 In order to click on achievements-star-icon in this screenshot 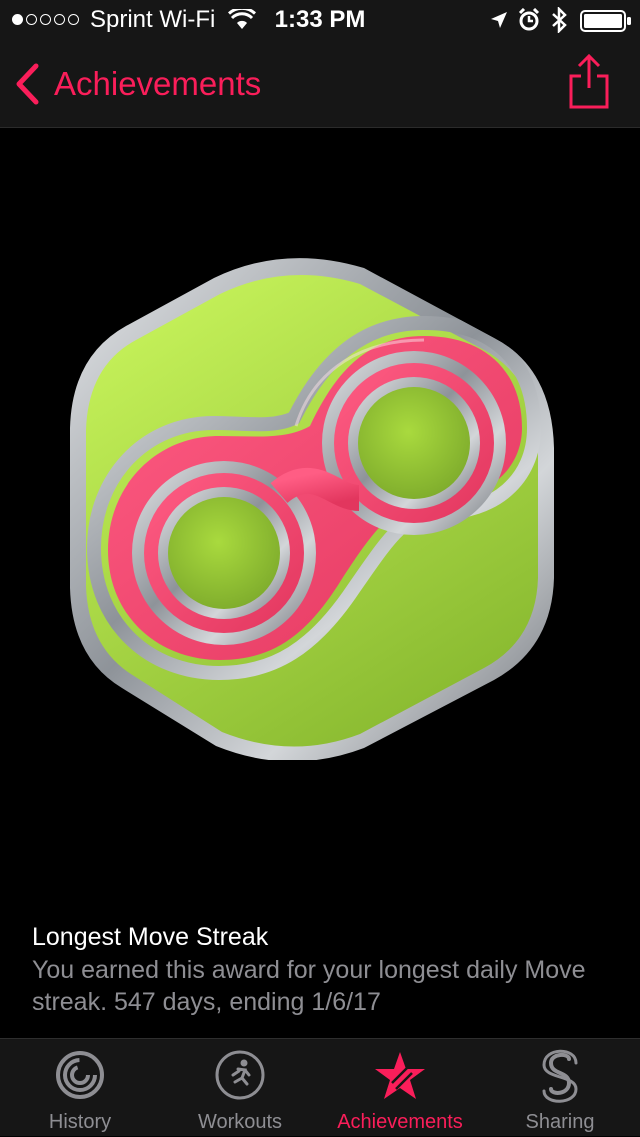, I will do `click(400, 1075)`.